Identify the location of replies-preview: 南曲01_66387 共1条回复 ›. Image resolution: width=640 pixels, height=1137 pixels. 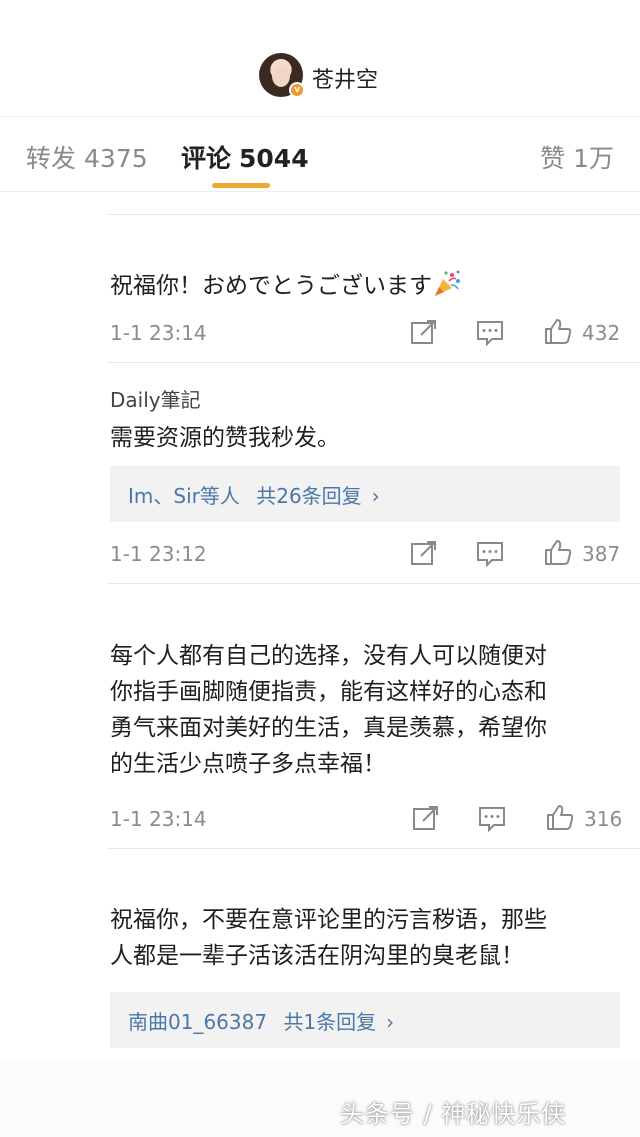
(365, 1020).